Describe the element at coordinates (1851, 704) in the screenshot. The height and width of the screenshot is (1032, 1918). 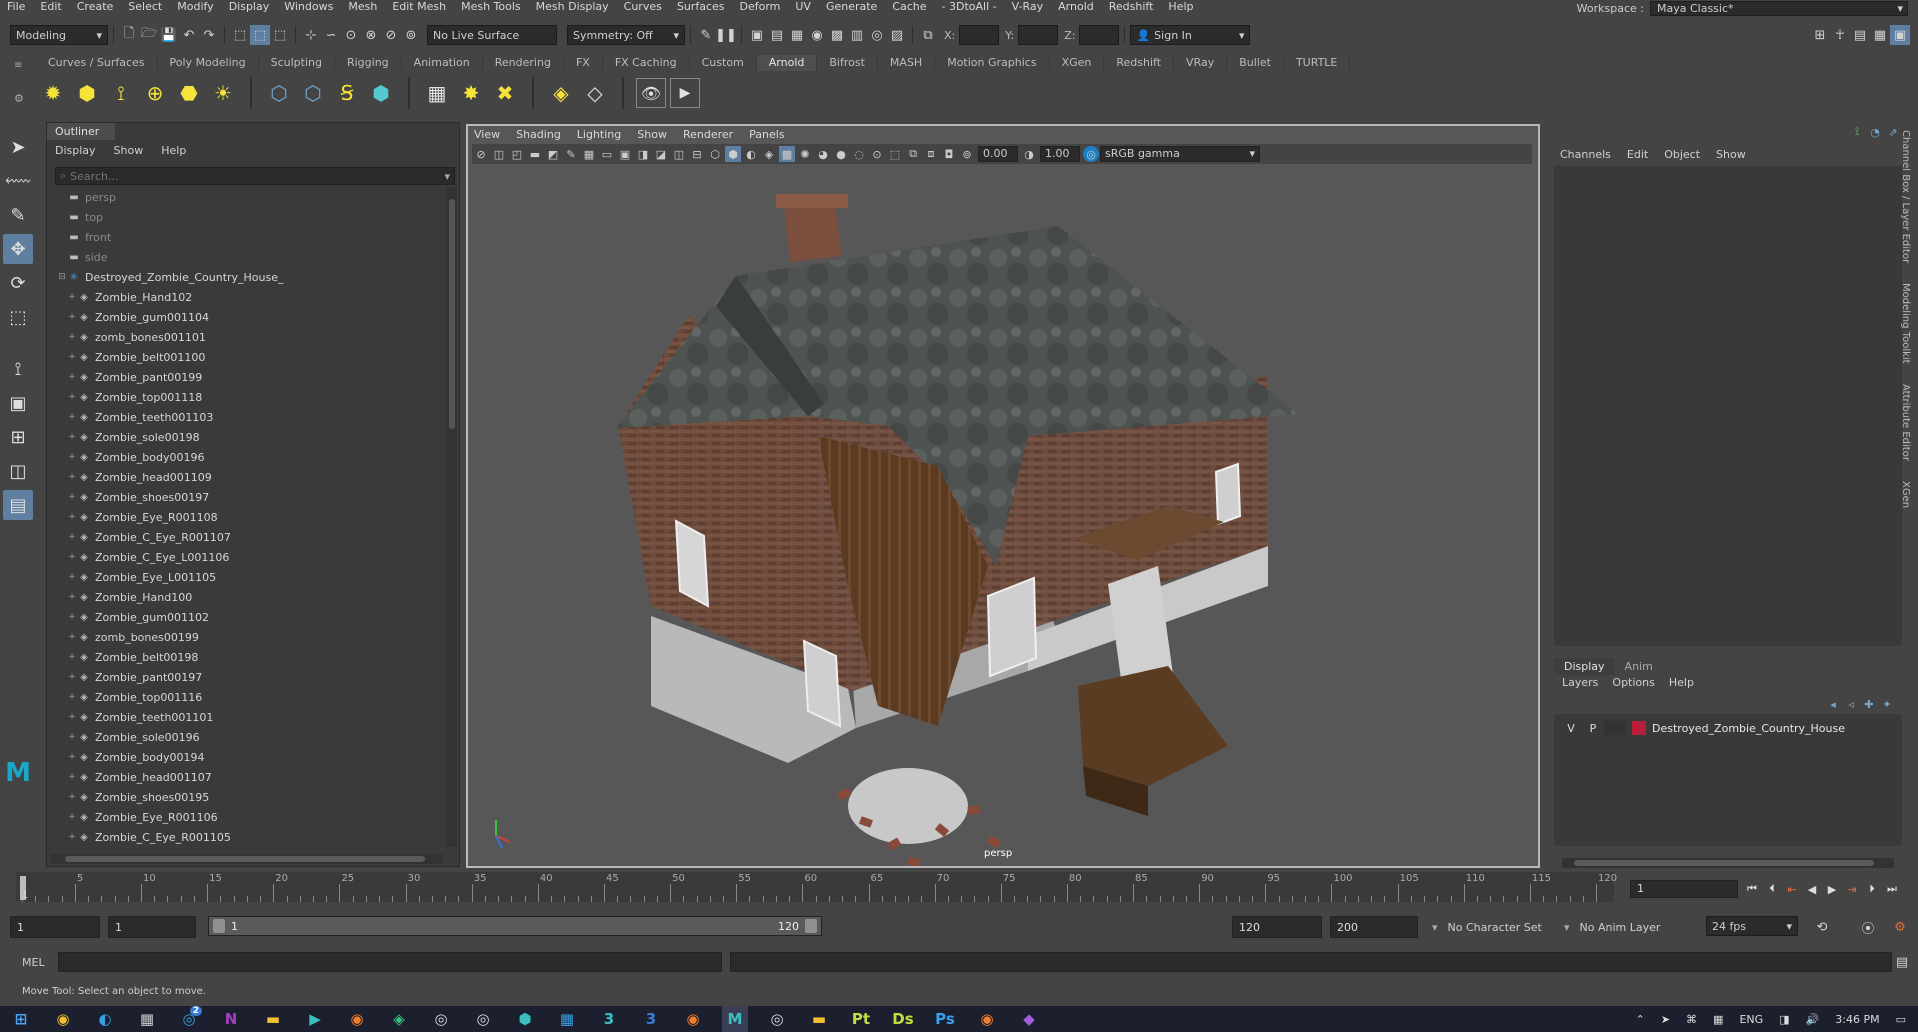
I see `move-layer-down-icon: ◃` at that location.